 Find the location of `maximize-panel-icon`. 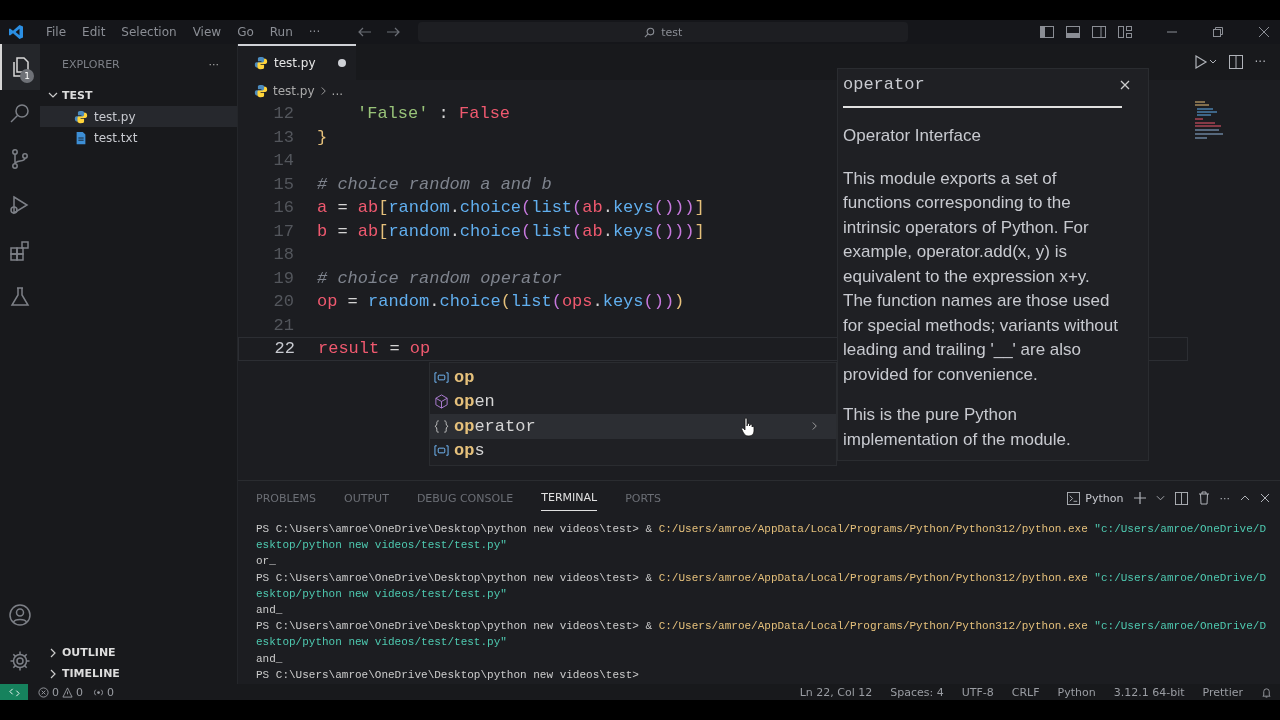

maximize-panel-icon is located at coordinates (1245, 498).